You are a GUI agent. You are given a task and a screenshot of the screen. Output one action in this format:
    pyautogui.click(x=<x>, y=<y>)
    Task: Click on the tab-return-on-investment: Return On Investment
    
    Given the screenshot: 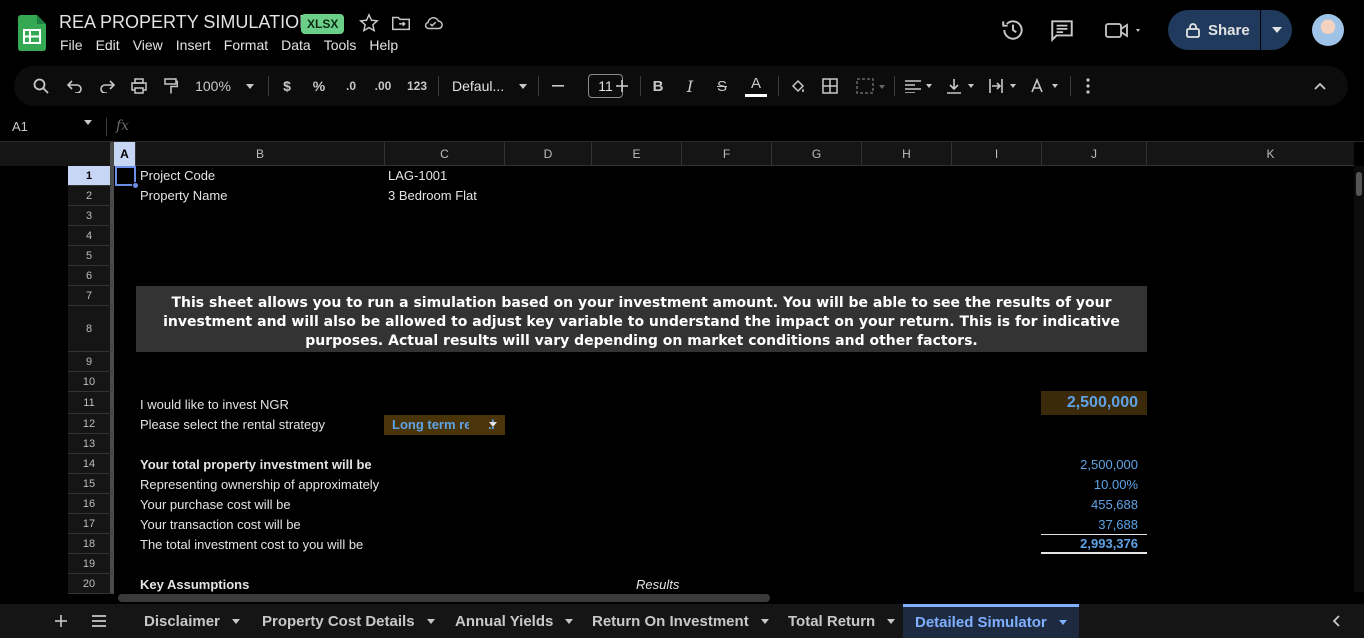 What is the action you would take?
    pyautogui.click(x=680, y=621)
    